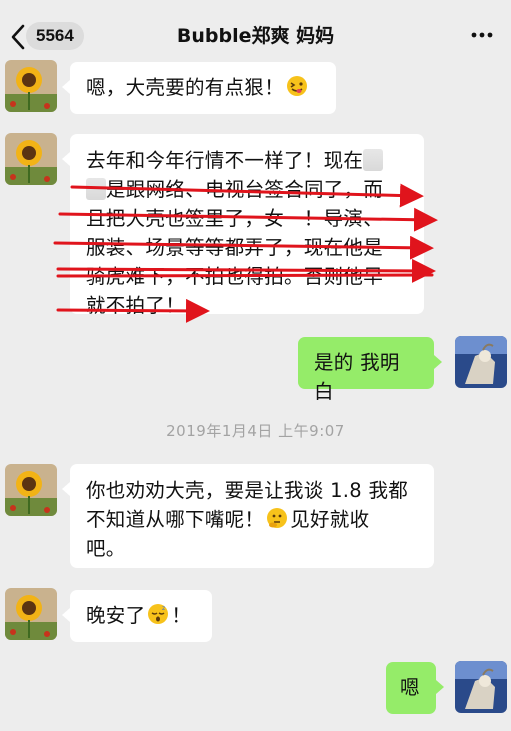 Image resolution: width=511 pixels, height=731 pixels. I want to click on message-text-line: 不知道从哪下嘴呢！, so click(175, 519).